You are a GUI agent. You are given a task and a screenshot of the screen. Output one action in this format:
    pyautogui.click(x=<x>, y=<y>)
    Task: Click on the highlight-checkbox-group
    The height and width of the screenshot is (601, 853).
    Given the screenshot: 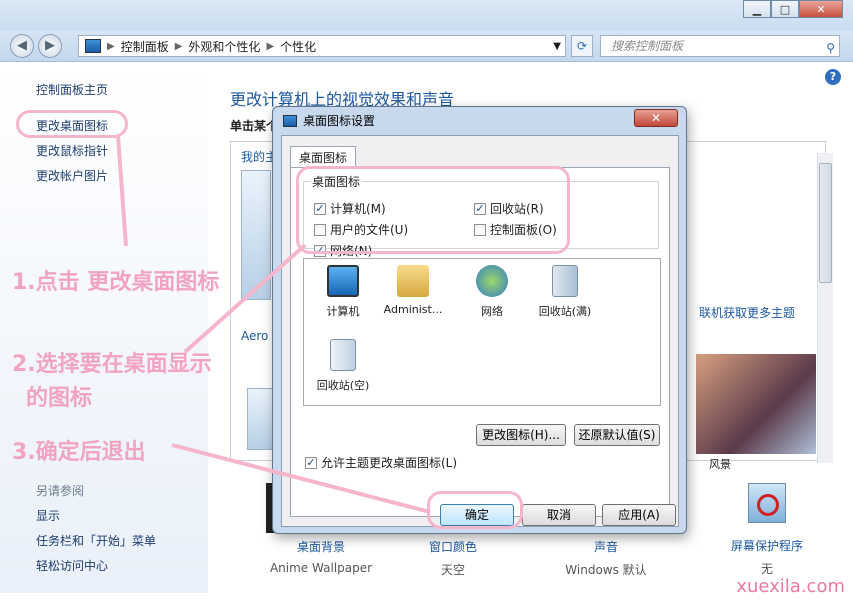 What is the action you would take?
    pyautogui.click(x=433, y=210)
    